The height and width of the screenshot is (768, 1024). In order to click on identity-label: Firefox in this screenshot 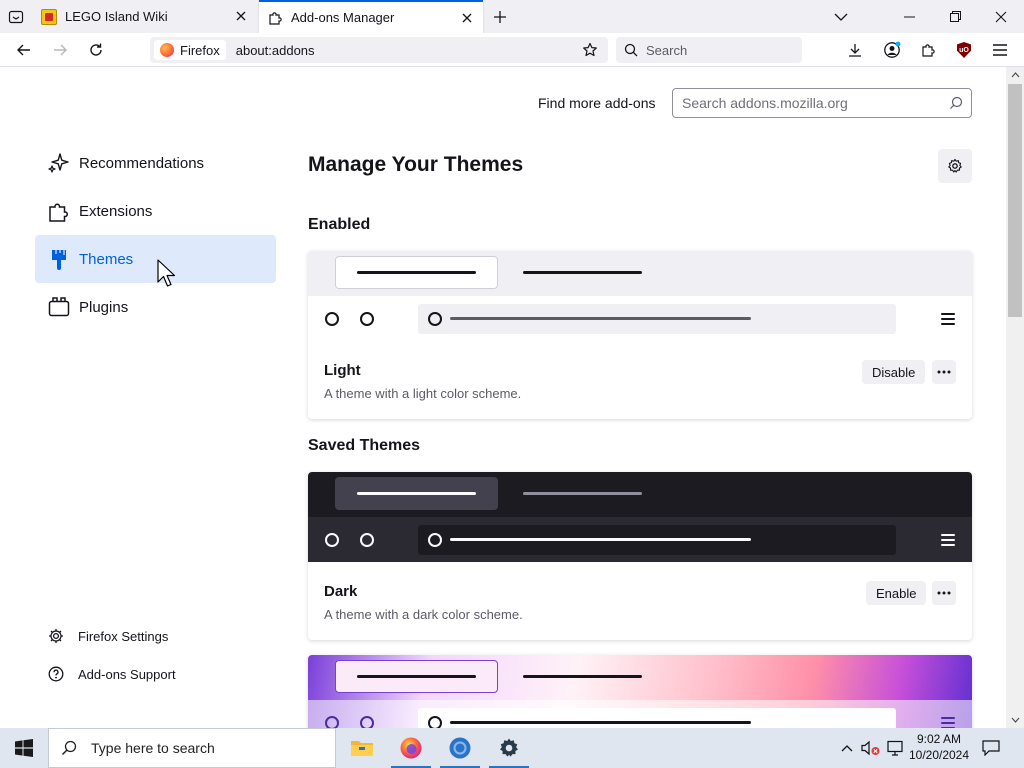, I will do `click(200, 50)`.